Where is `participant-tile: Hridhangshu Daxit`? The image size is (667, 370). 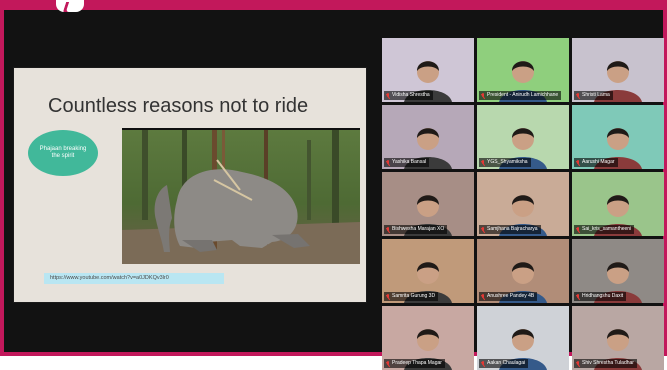 participant-tile: Hridhangshu Daxit is located at coordinates (618, 271).